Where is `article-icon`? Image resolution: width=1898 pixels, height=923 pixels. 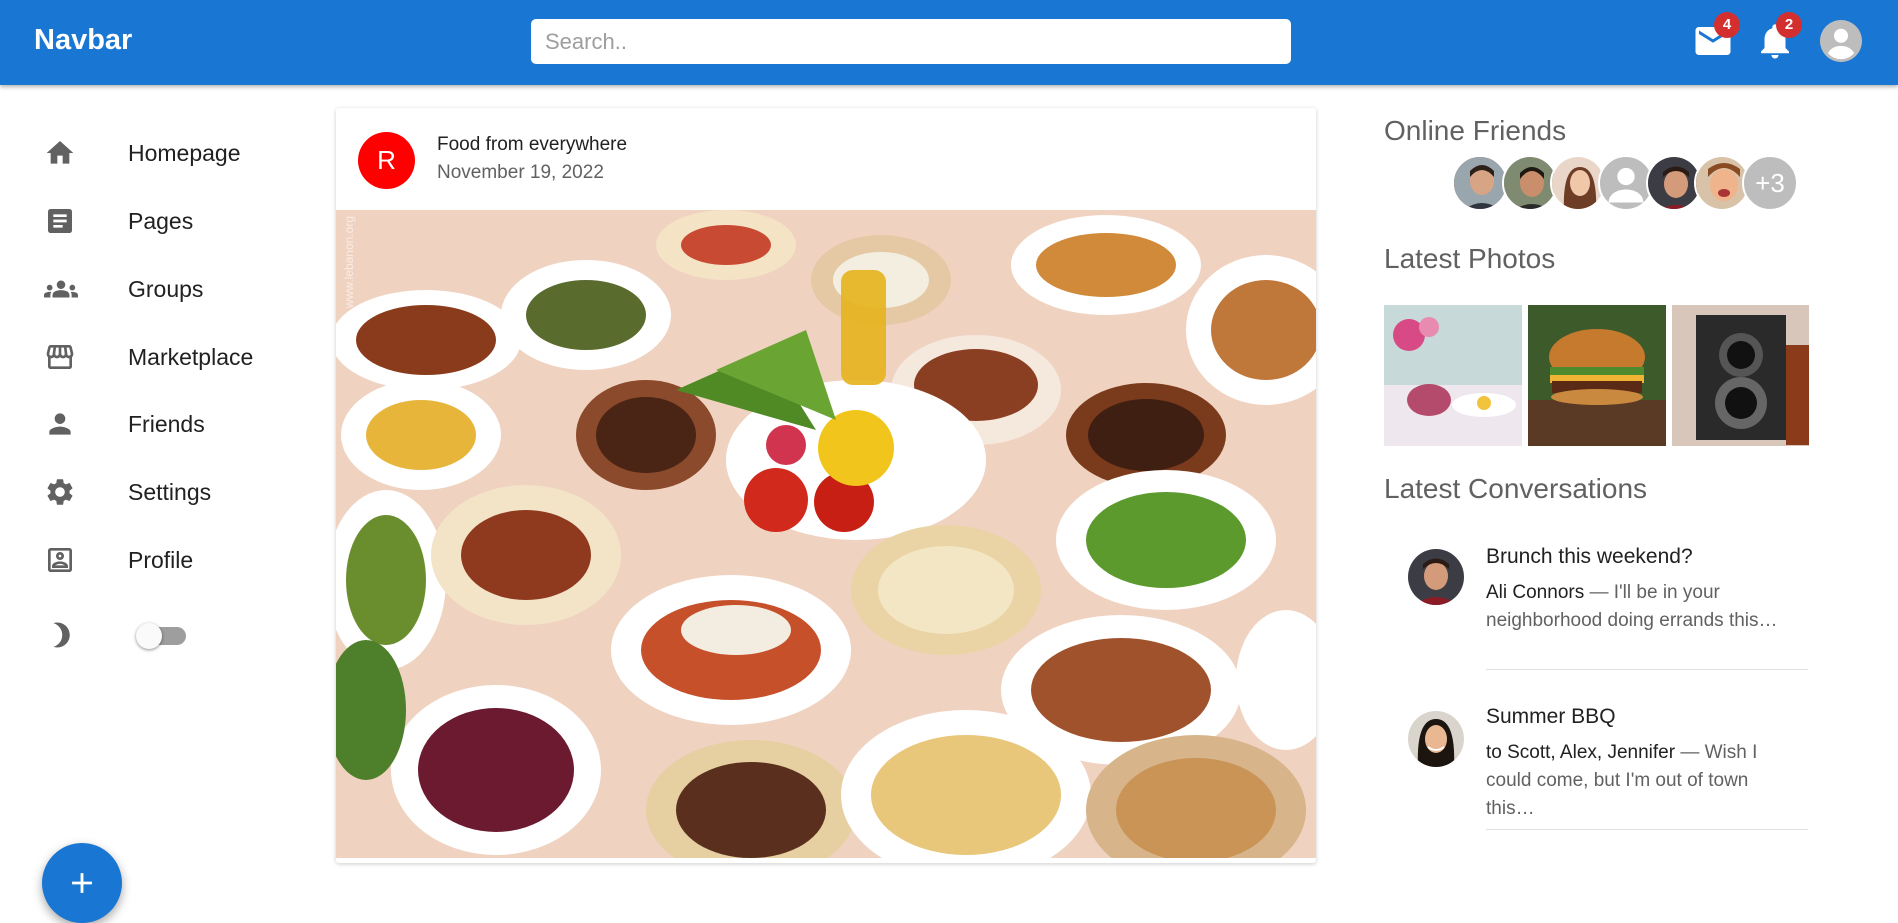 article-icon is located at coordinates (61, 221).